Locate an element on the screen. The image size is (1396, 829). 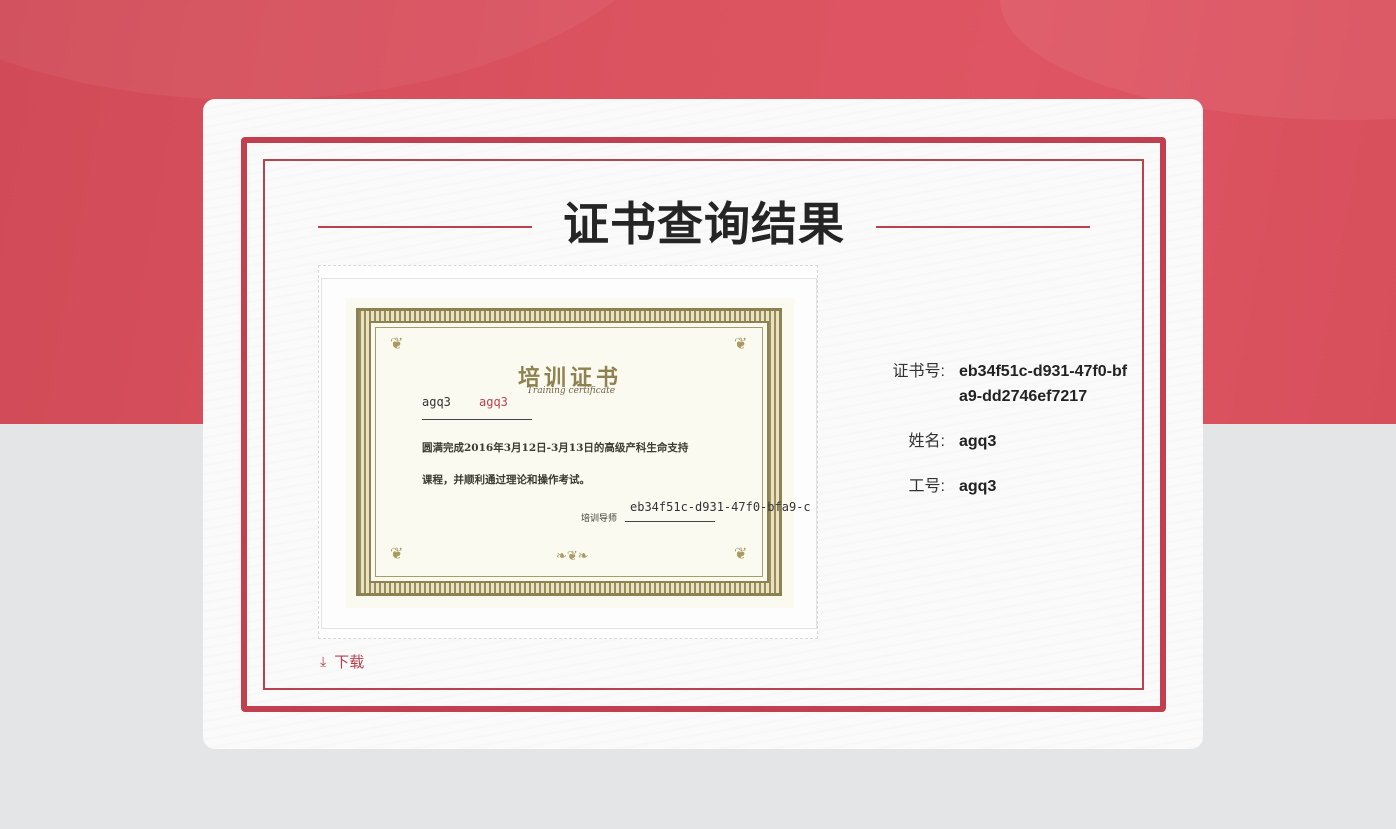
download-button: ⤓ 下载 is located at coordinates (342, 661).